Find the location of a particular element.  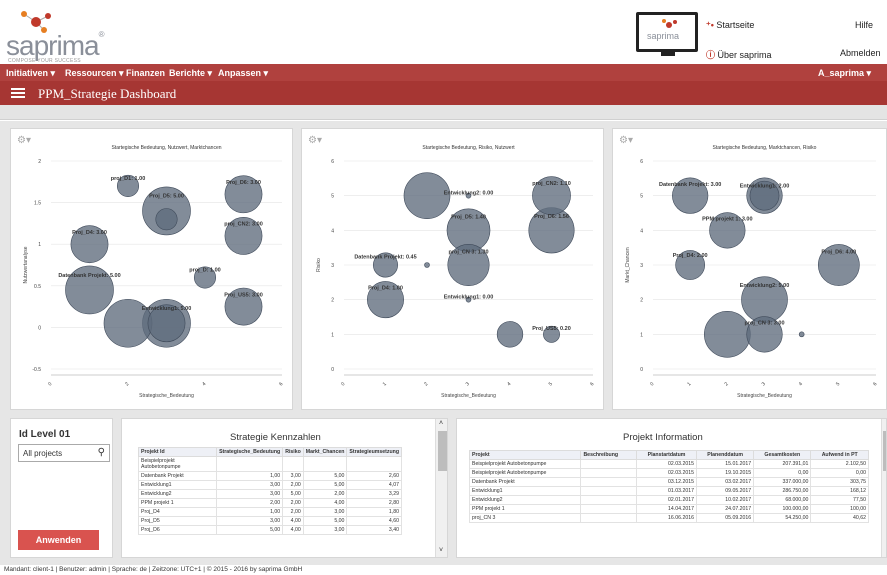

y-tick-label: 3 is located at coordinates (332, 266).